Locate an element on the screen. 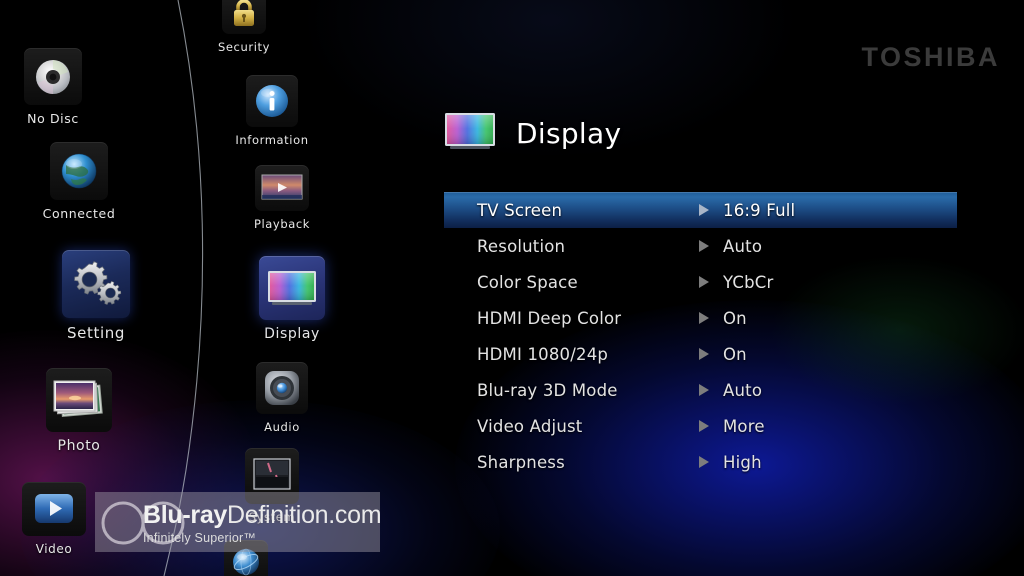 This screenshot has height=576, width=1024. menu-item-playback: Playback is located at coordinates (282, 198).